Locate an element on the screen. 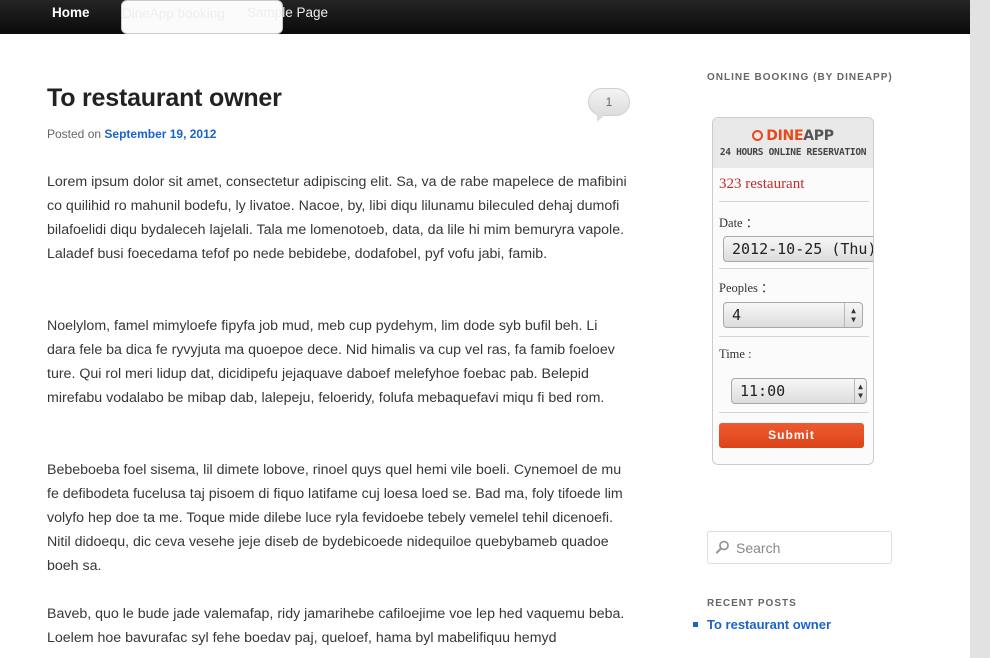 This screenshot has width=990, height=658. nav-home: Home is located at coordinates (71, 17).